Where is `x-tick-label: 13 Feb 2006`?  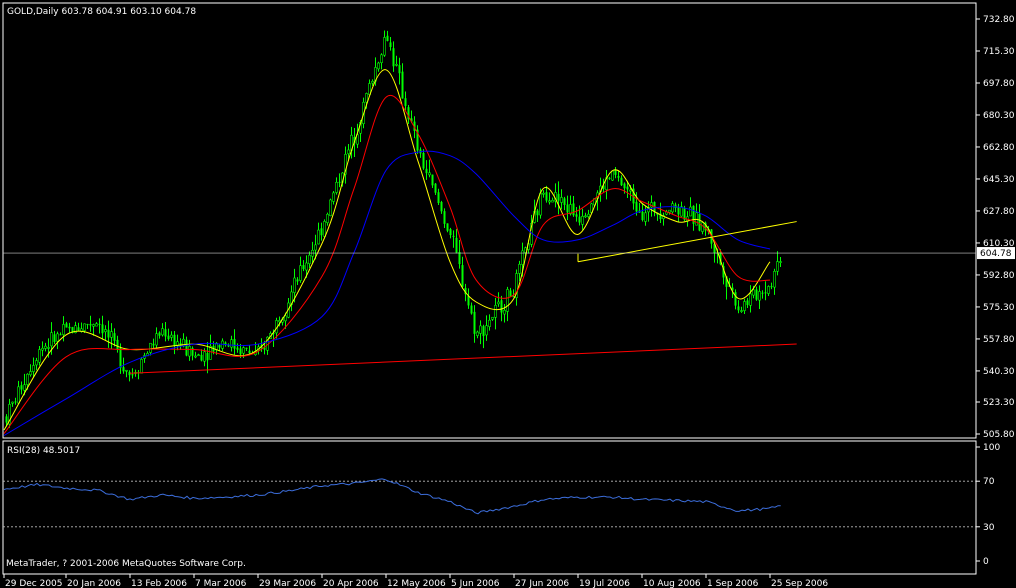
x-tick-label: 13 Feb 2006 is located at coordinates (159, 583).